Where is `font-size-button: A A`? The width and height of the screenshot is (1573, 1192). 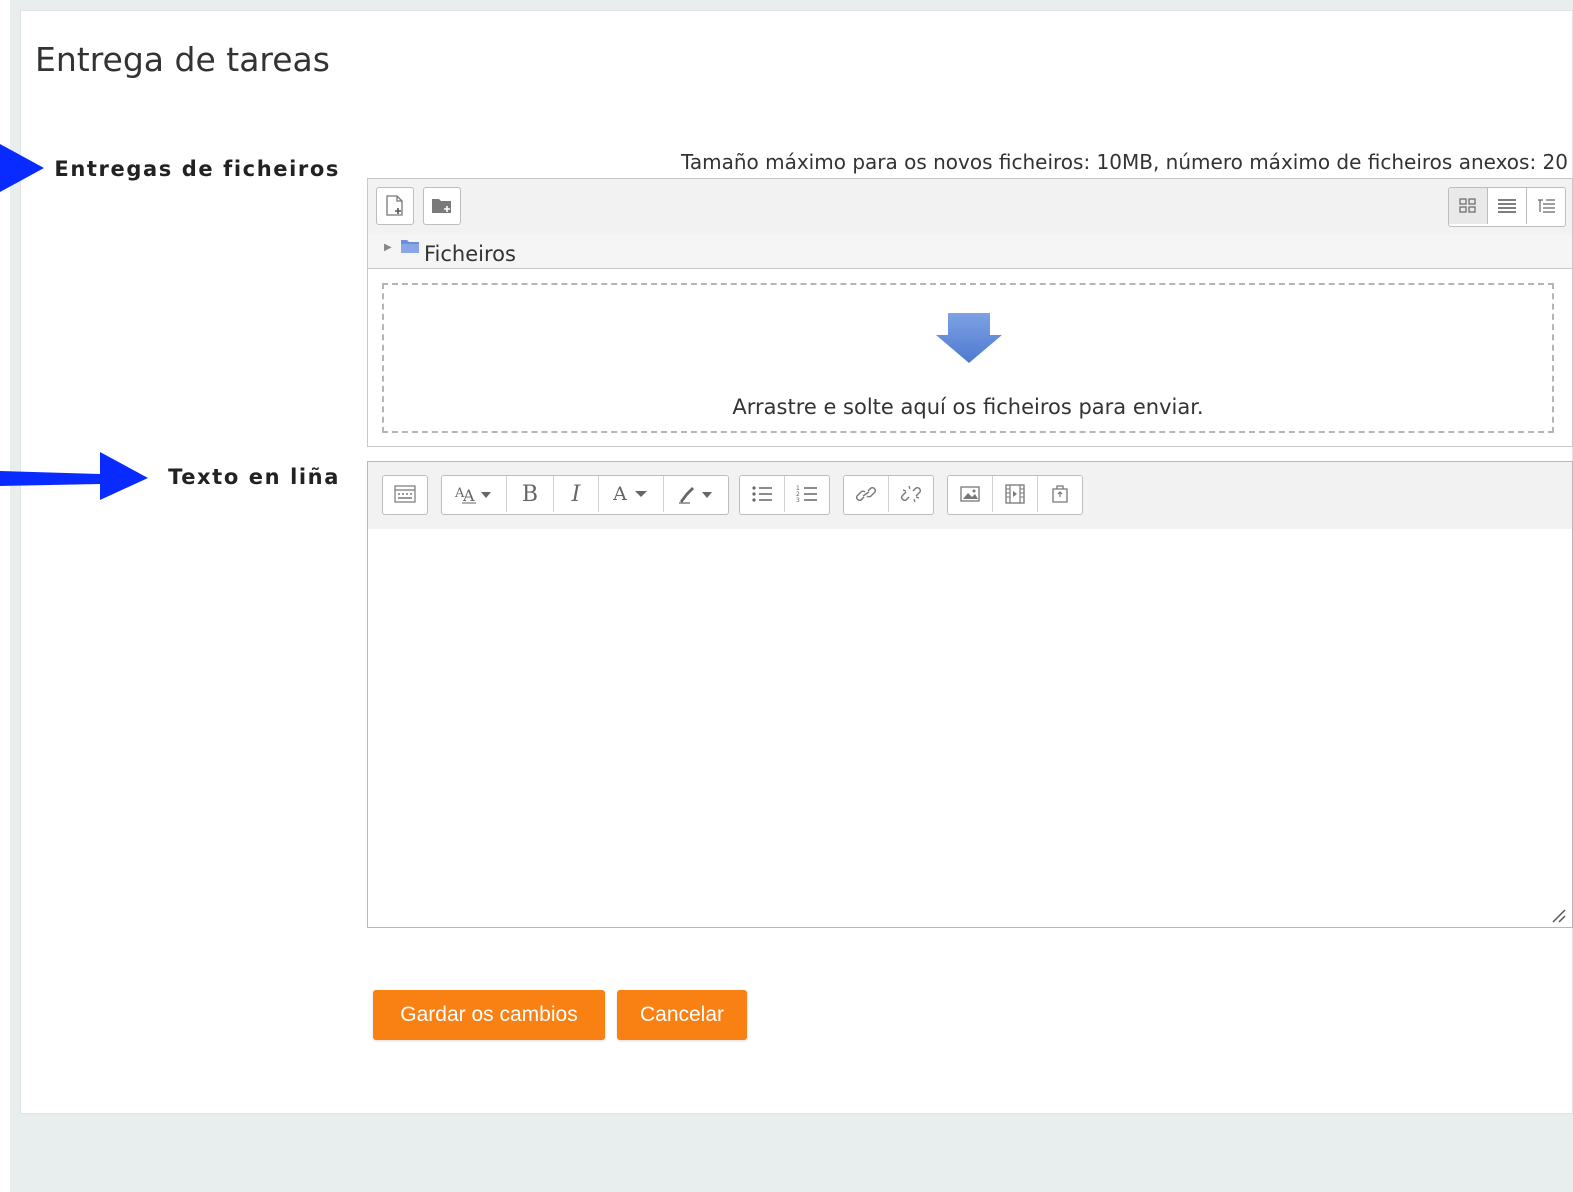 font-size-button: A A is located at coordinates (474, 494).